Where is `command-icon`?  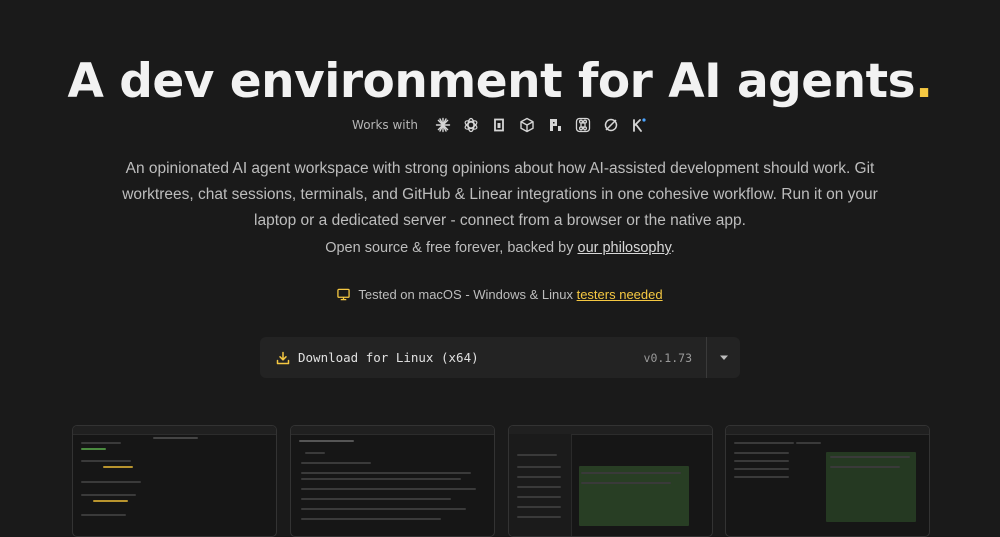
command-icon is located at coordinates (583, 125).